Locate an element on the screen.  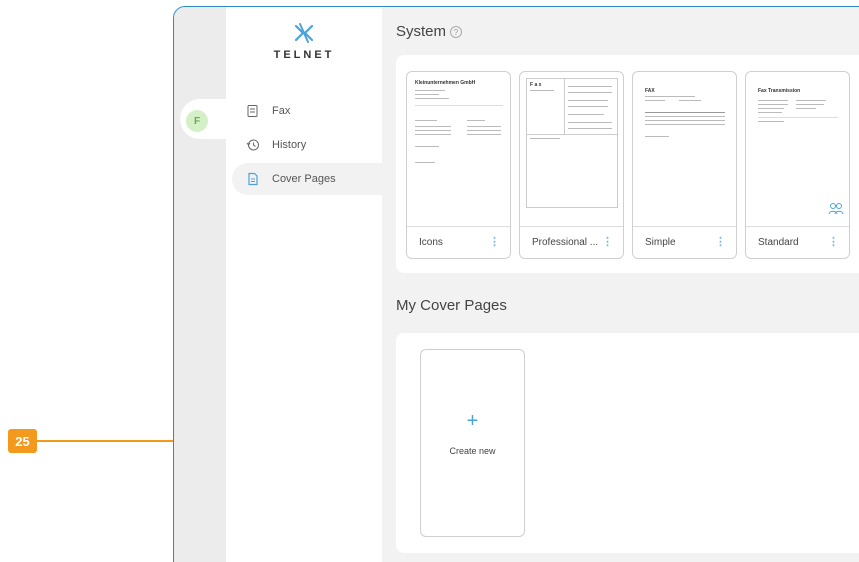
template-card-icons: Kleinunternehmen GmbH Icons ⋮ is located at coordinates (458, 165).